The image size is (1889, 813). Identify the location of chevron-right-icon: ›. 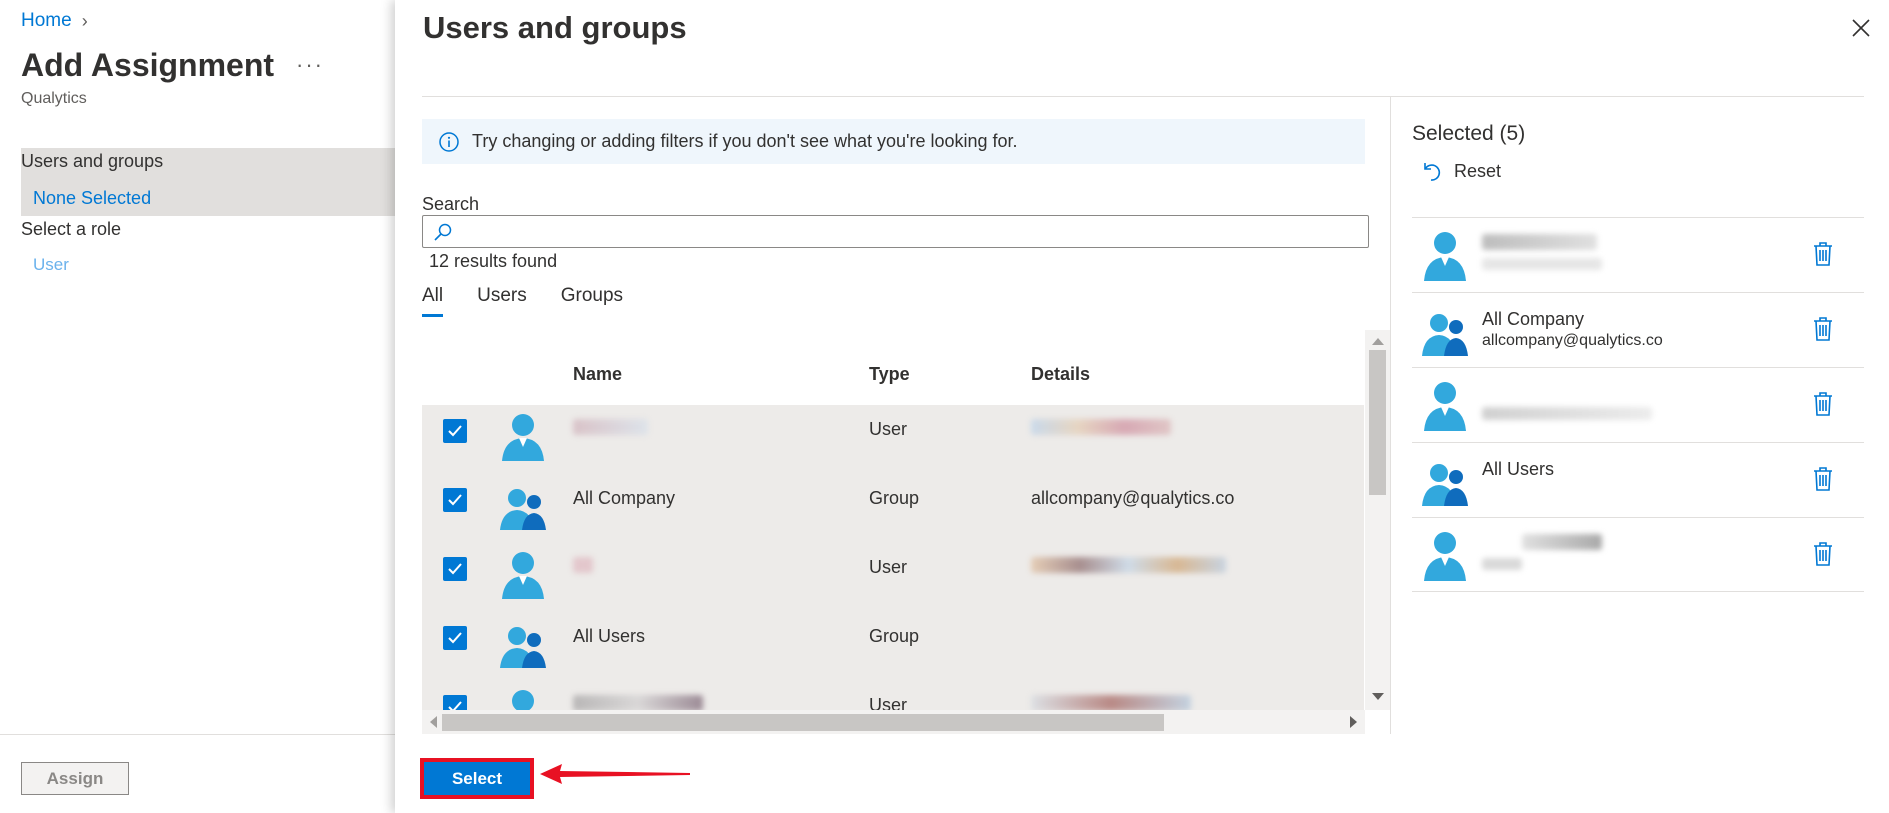
(84, 20).